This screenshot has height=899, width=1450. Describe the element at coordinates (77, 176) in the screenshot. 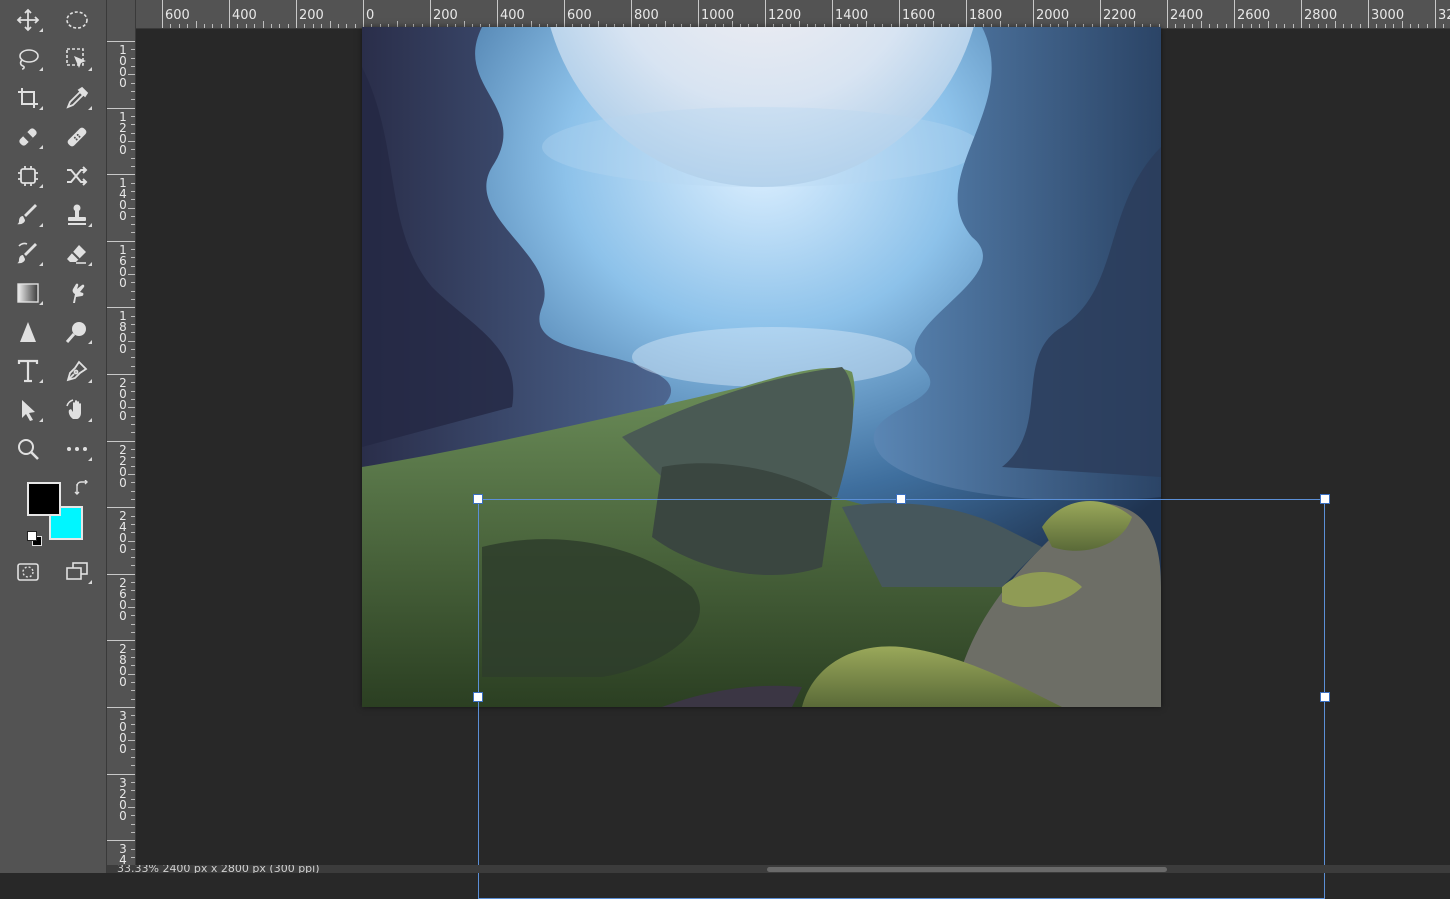

I see `content-aware-move-tool` at that location.